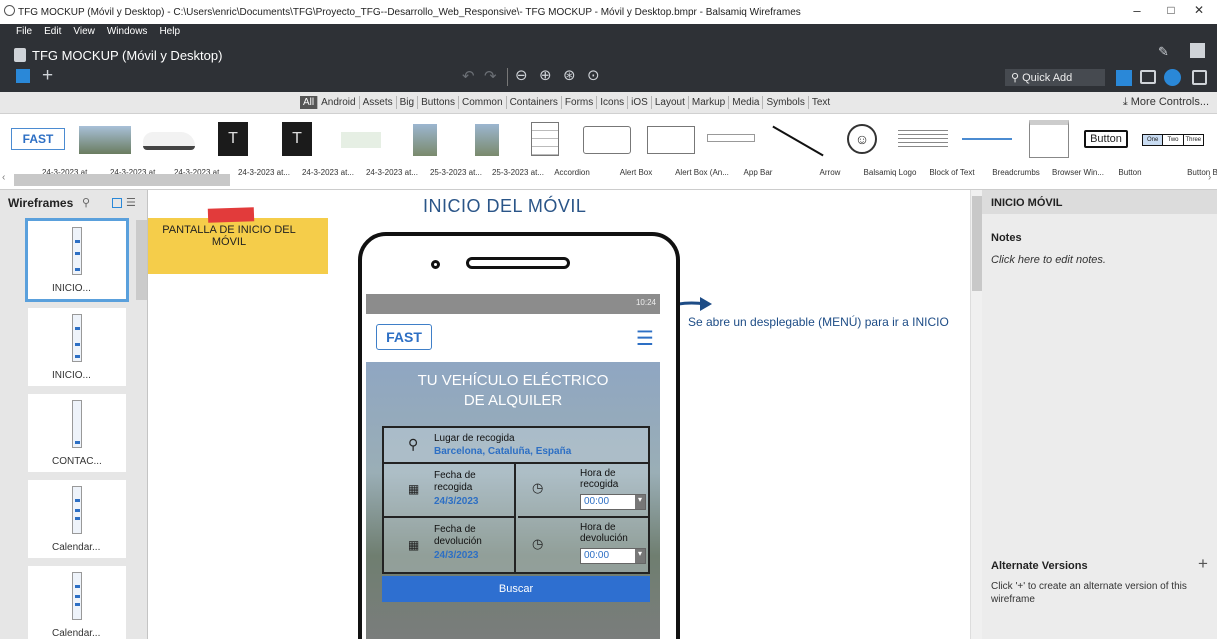 This screenshot has height=644, width=1217. Describe the element at coordinates (450, 491) in the screenshot. I see `pickup-date-field: ▦ Fecha de recogida 24/3/2023` at that location.